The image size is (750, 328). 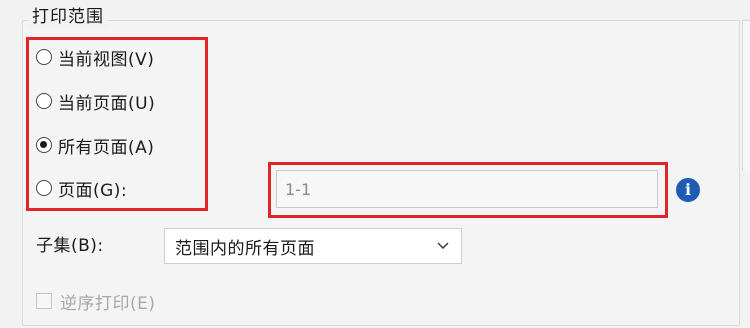 What do you see at coordinates (44, 301) in the screenshot?
I see `reverse-print-checkbox` at bounding box center [44, 301].